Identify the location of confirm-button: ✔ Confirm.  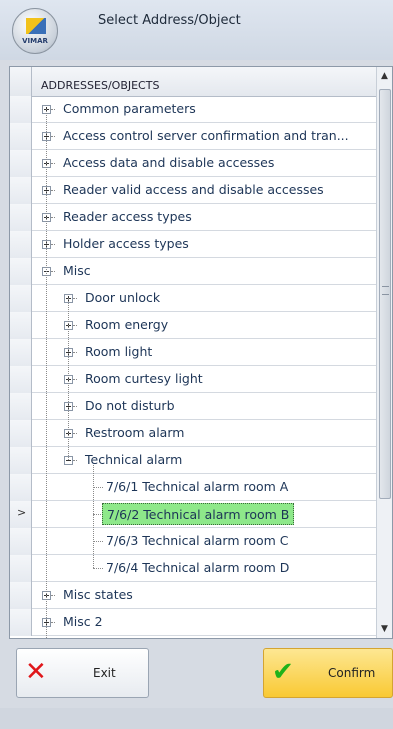
(328, 673).